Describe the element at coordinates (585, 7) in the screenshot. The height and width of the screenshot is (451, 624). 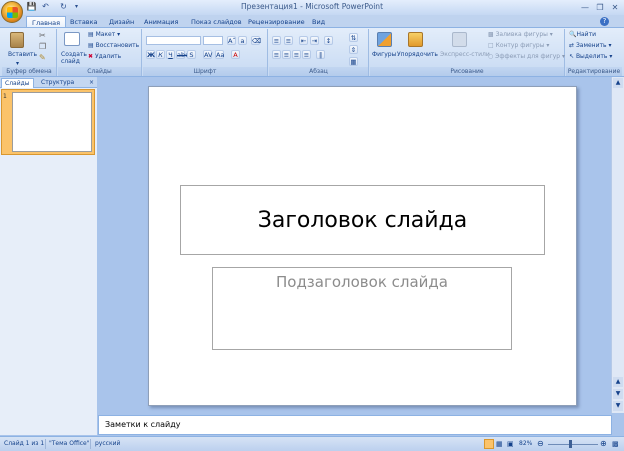
I see `minimize-icon: —` at that location.